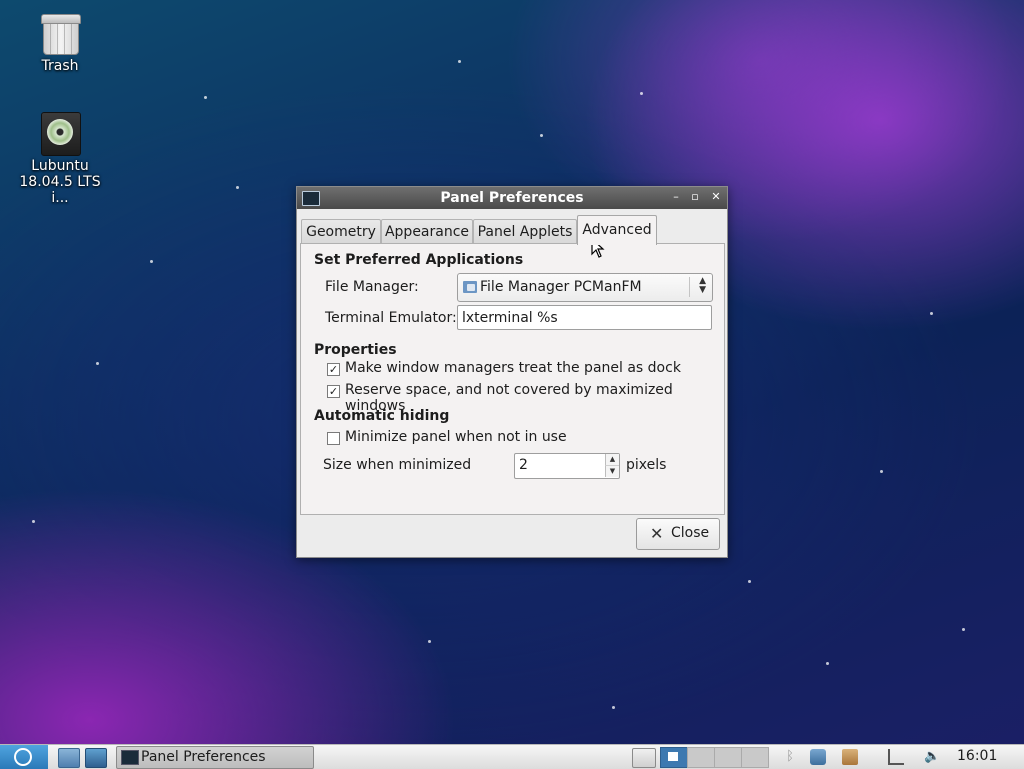 The width and height of the screenshot is (1024, 769). Describe the element at coordinates (397, 465) in the screenshot. I see `size-minimized-label: Size when minimized` at that location.